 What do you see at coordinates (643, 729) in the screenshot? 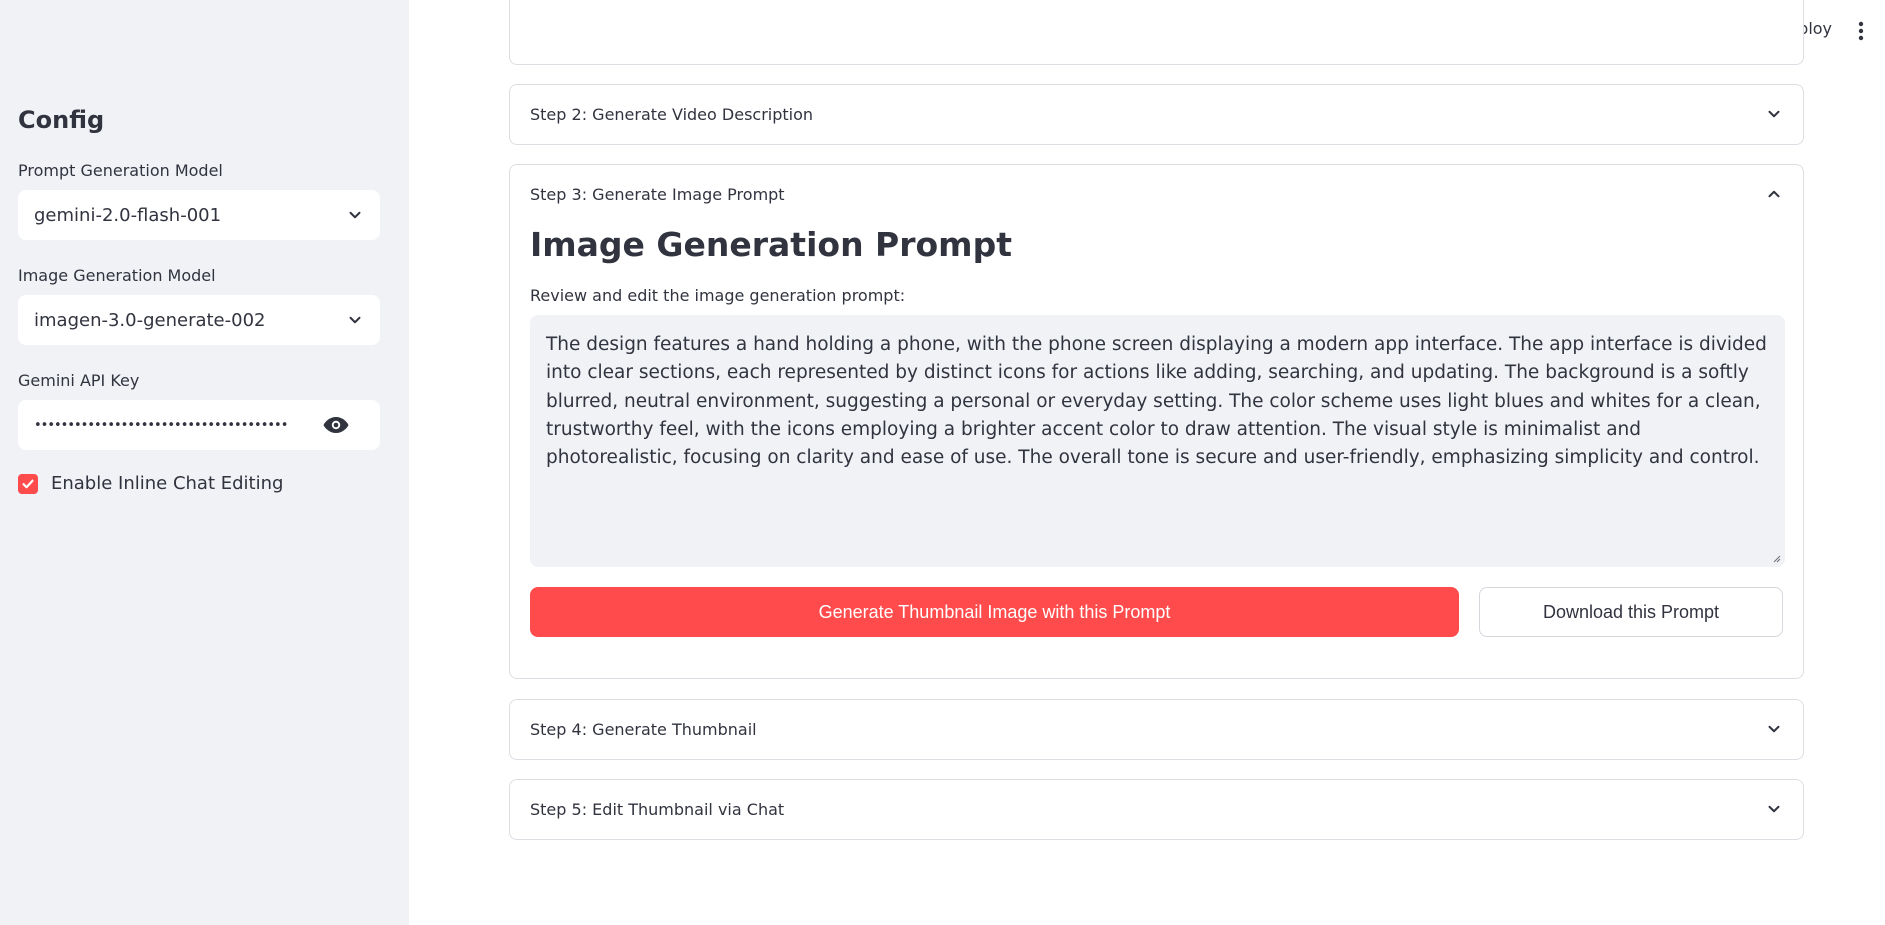
I see `step-4-title: Step 4: Generate Thumbnail` at bounding box center [643, 729].